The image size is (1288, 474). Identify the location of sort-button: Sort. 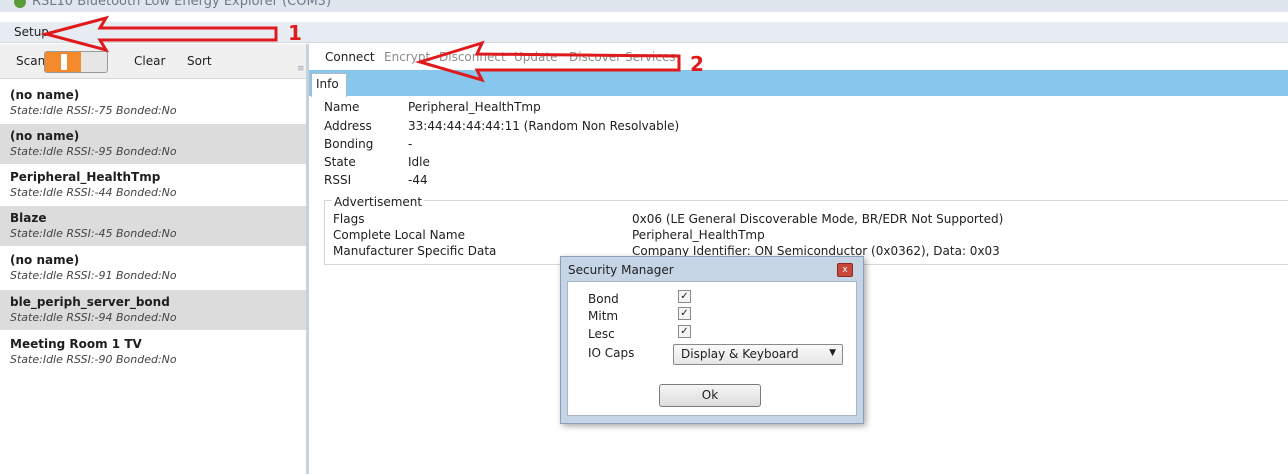
(199, 61).